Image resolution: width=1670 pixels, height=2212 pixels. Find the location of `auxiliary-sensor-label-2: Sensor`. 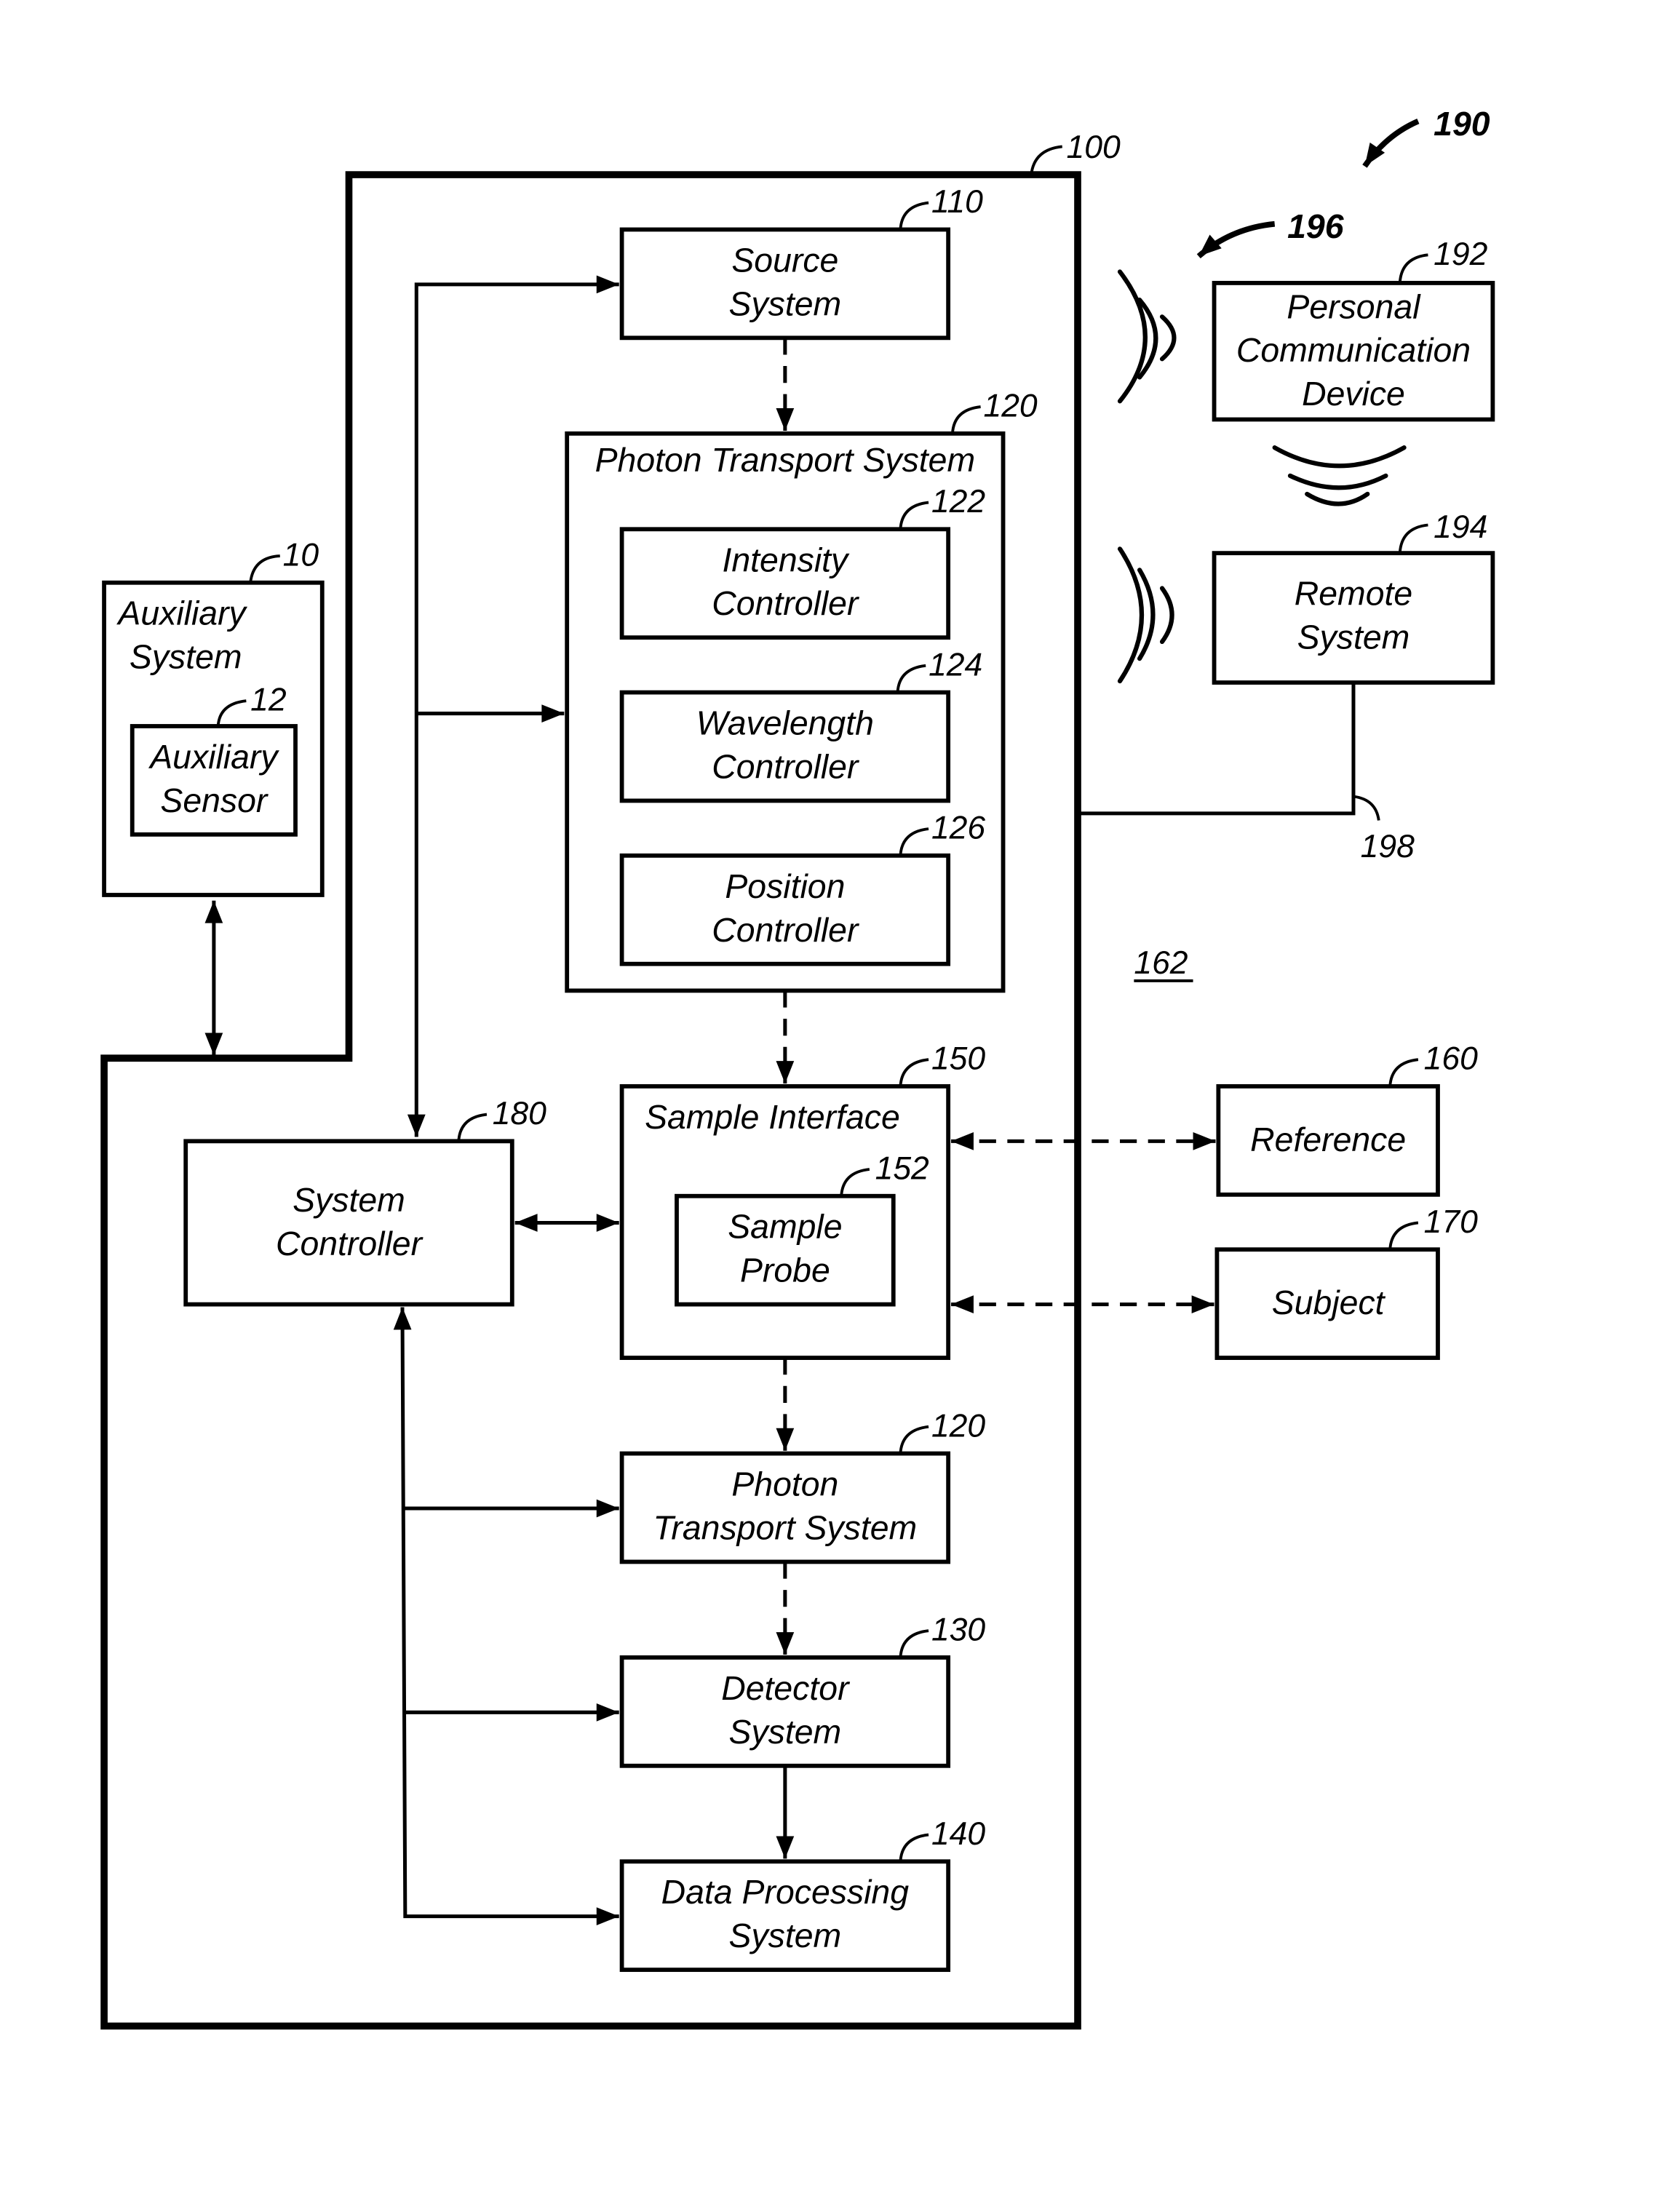

auxiliary-sensor-label-2: Sensor is located at coordinates (215, 800).